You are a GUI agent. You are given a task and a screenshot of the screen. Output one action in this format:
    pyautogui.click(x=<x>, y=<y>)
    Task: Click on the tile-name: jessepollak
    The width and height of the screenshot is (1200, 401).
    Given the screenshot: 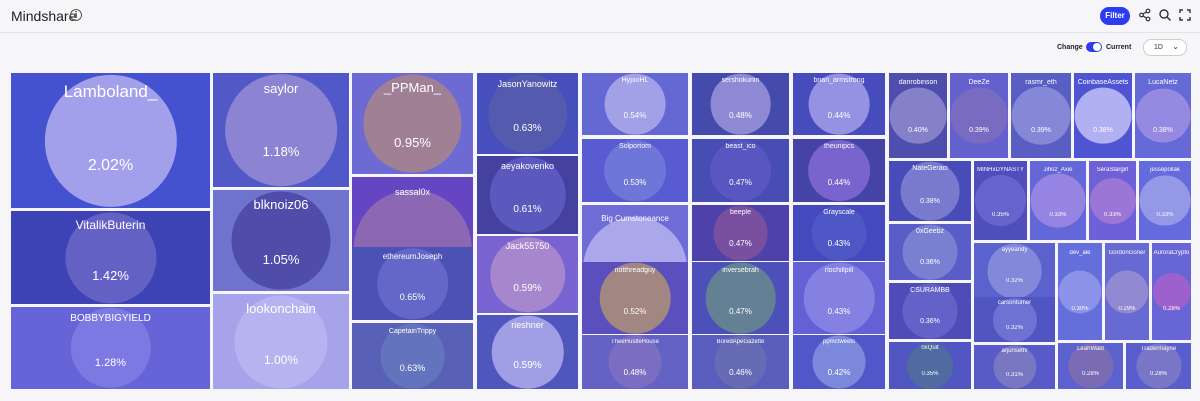 What is the action you would take?
    pyautogui.click(x=1165, y=170)
    